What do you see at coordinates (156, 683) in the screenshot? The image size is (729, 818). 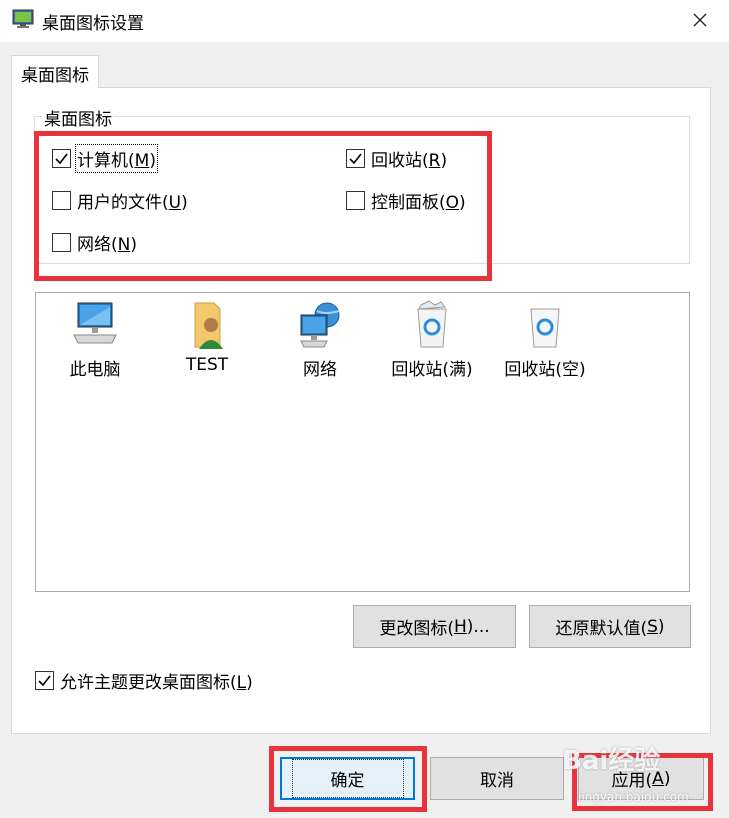 I see `checkbox-label: 允许主题更改桌面图标(L)` at bounding box center [156, 683].